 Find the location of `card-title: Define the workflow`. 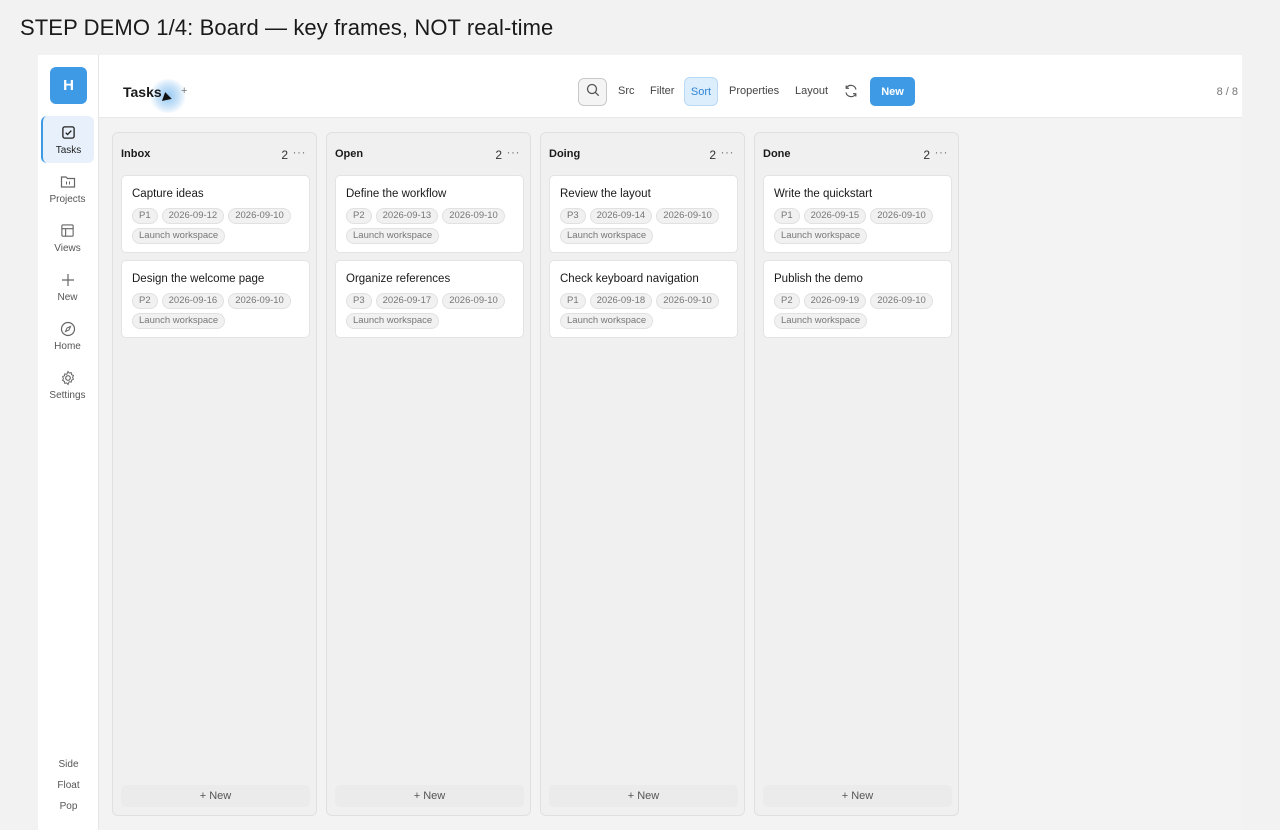

card-title: Define the workflow is located at coordinates (396, 194).